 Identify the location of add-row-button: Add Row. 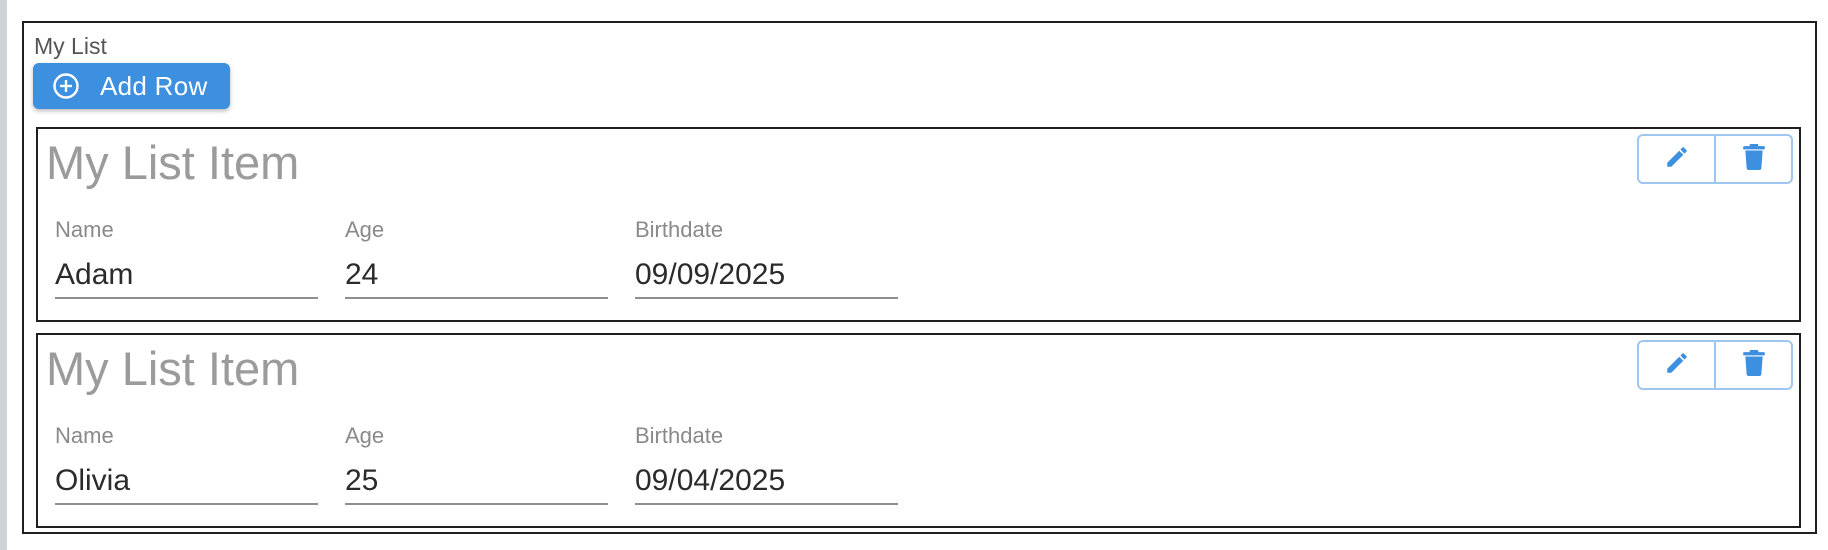
(131, 86).